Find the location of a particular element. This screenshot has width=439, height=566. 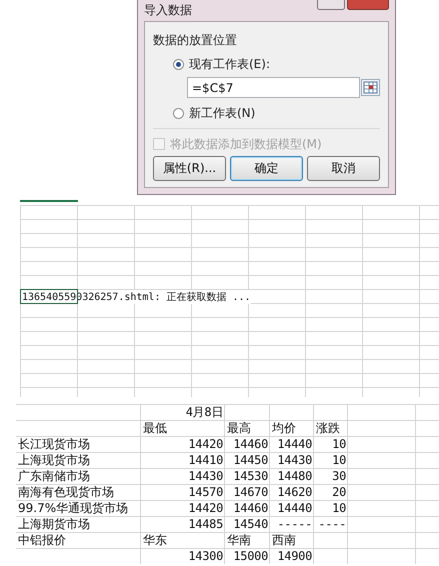

column-header: 最高 is located at coordinates (239, 428).